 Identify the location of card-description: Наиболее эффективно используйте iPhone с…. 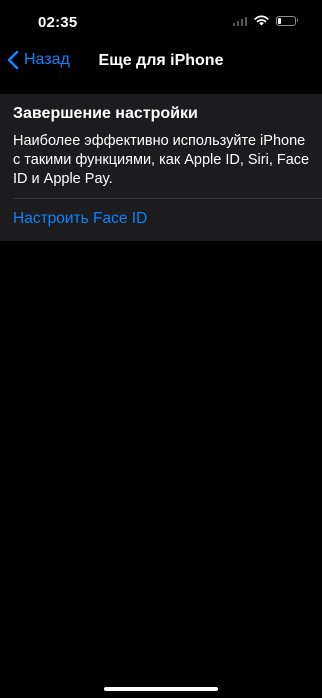
(161, 160).